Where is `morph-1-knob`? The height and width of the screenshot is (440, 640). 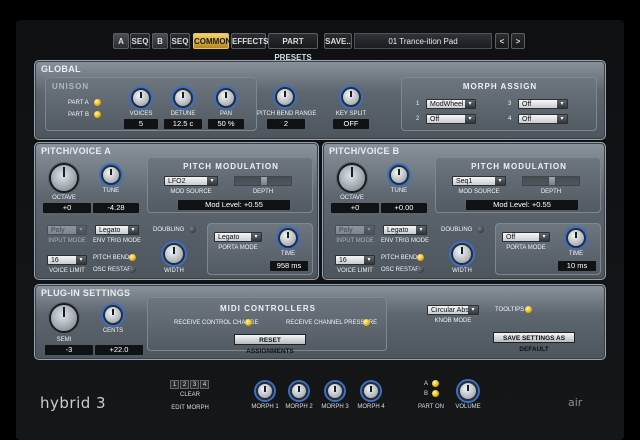
morph-1-knob is located at coordinates (265, 391).